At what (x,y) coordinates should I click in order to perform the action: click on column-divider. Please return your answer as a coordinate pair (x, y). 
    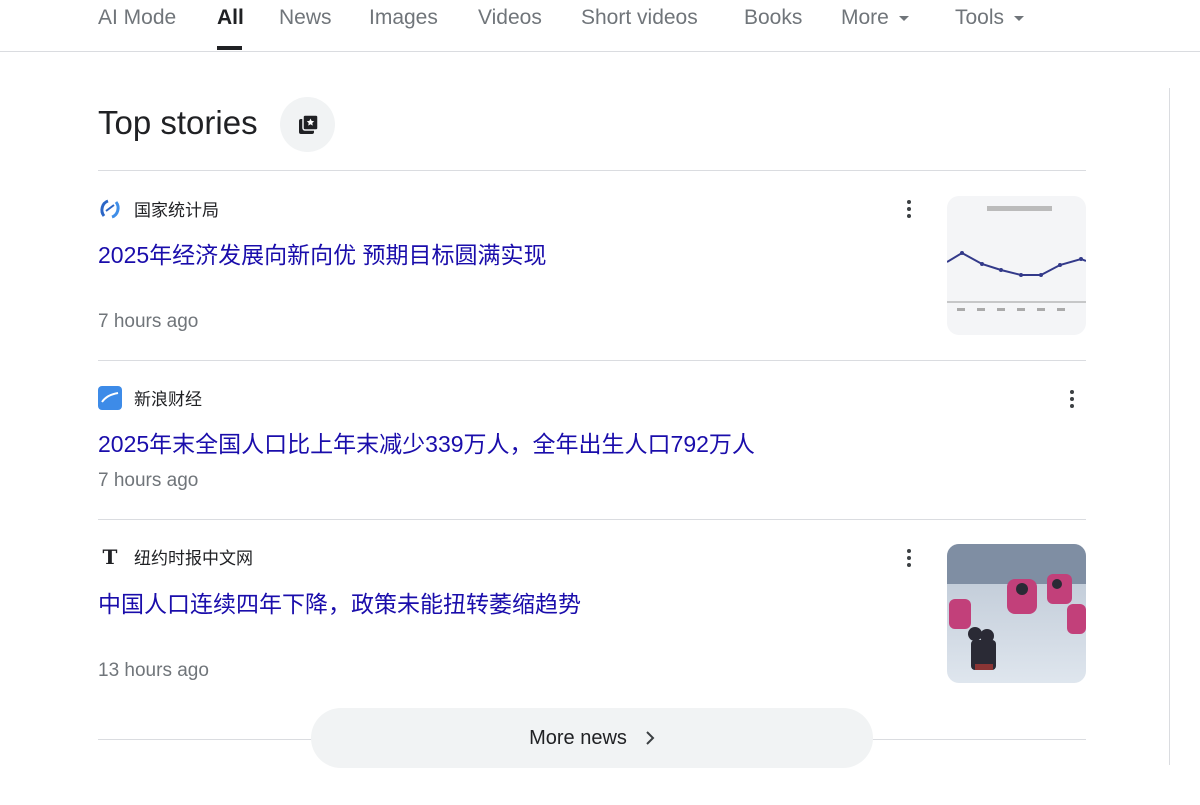
    Looking at the image, I should click on (1169, 426).